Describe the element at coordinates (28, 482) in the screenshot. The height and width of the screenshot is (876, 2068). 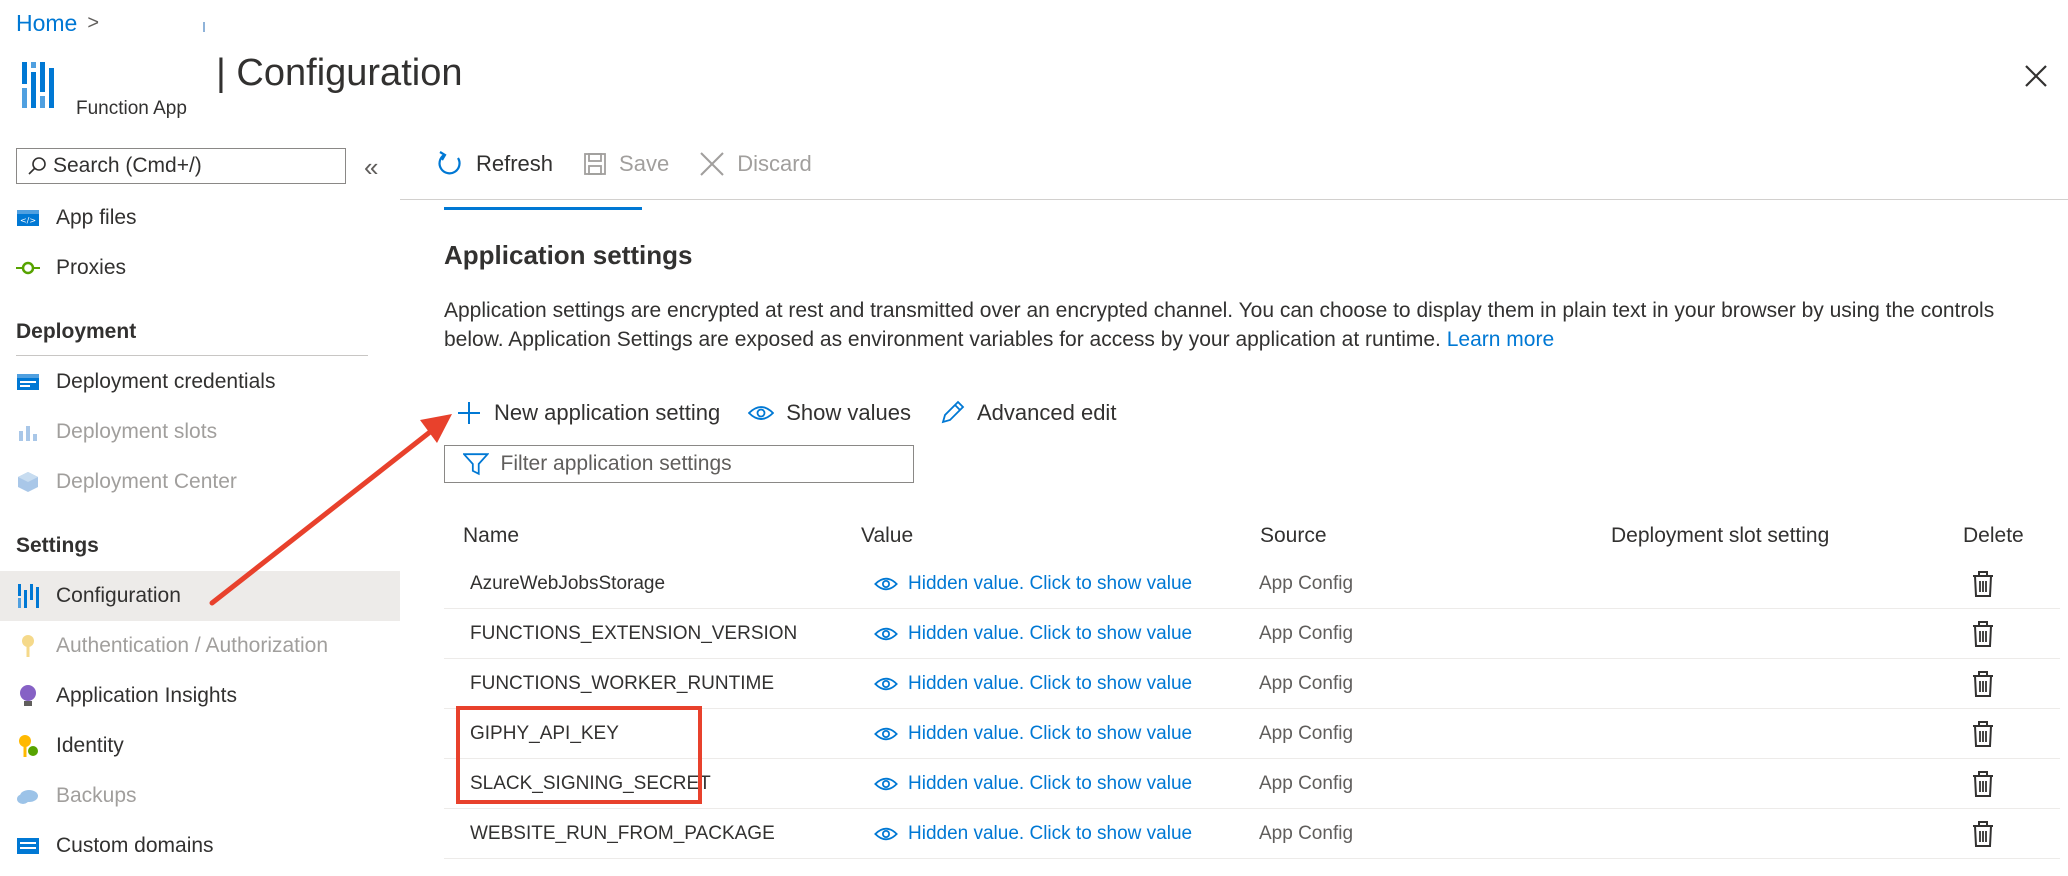
I see `deployment-center-icon` at that location.